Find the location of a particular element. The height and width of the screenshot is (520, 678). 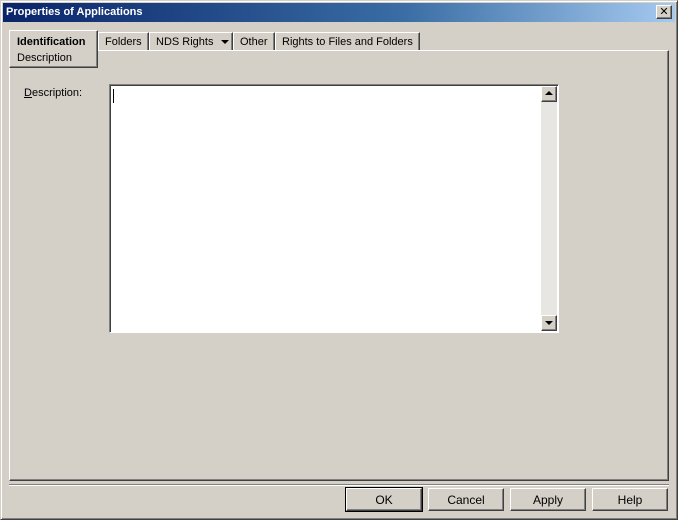

arrow-down-icon is located at coordinates (549, 323).